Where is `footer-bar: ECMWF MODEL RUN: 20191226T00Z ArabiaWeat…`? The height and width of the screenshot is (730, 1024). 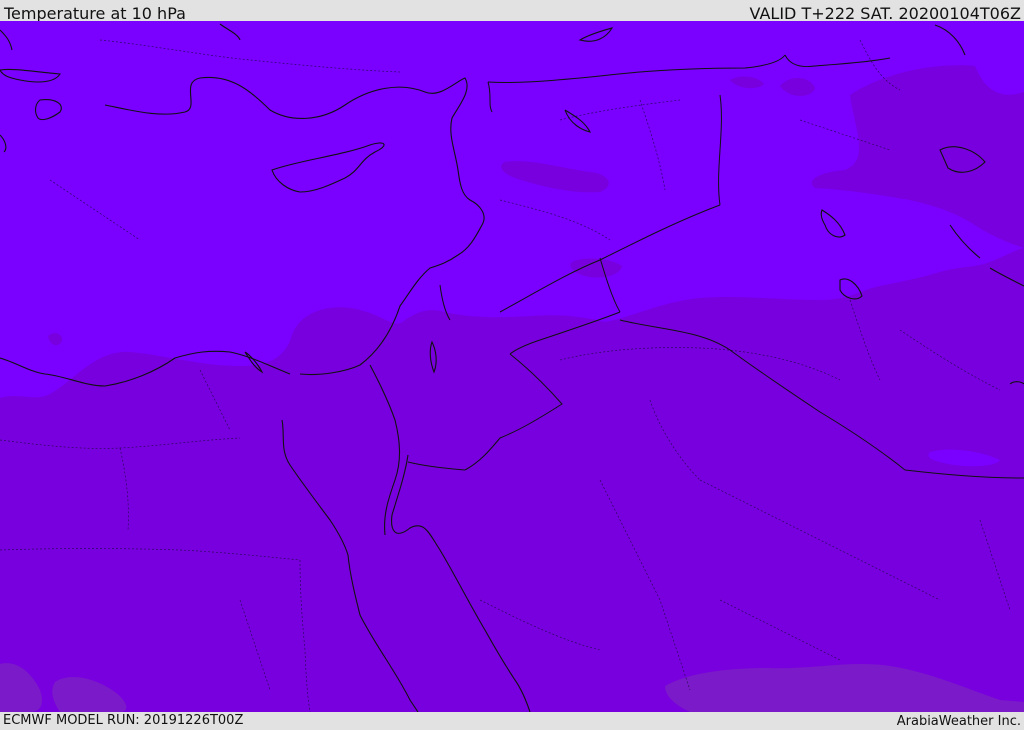
footer-bar: ECMWF MODEL RUN: 20191226T00Z ArabiaWeat… is located at coordinates (512, 720).